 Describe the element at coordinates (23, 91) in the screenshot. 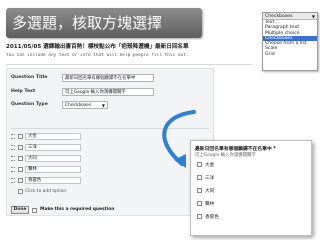

I see `help-text-label: Help Text` at that location.